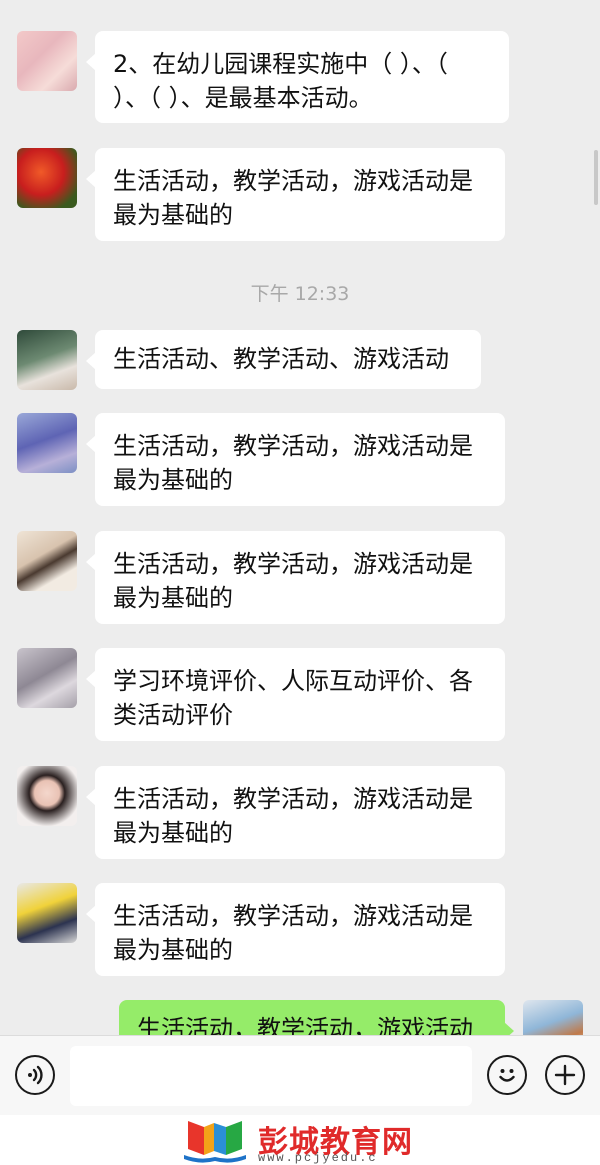  I want to click on message-text: 生活活动、教学活动、游戏活动, so click(281, 359).